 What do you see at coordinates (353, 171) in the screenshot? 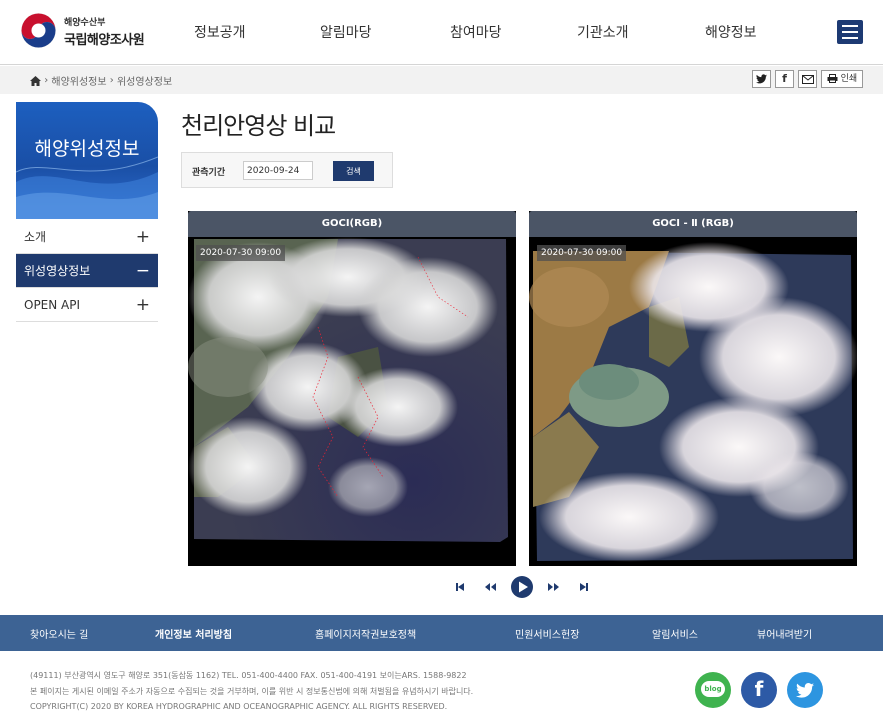
I see `search-button: 검색` at bounding box center [353, 171].